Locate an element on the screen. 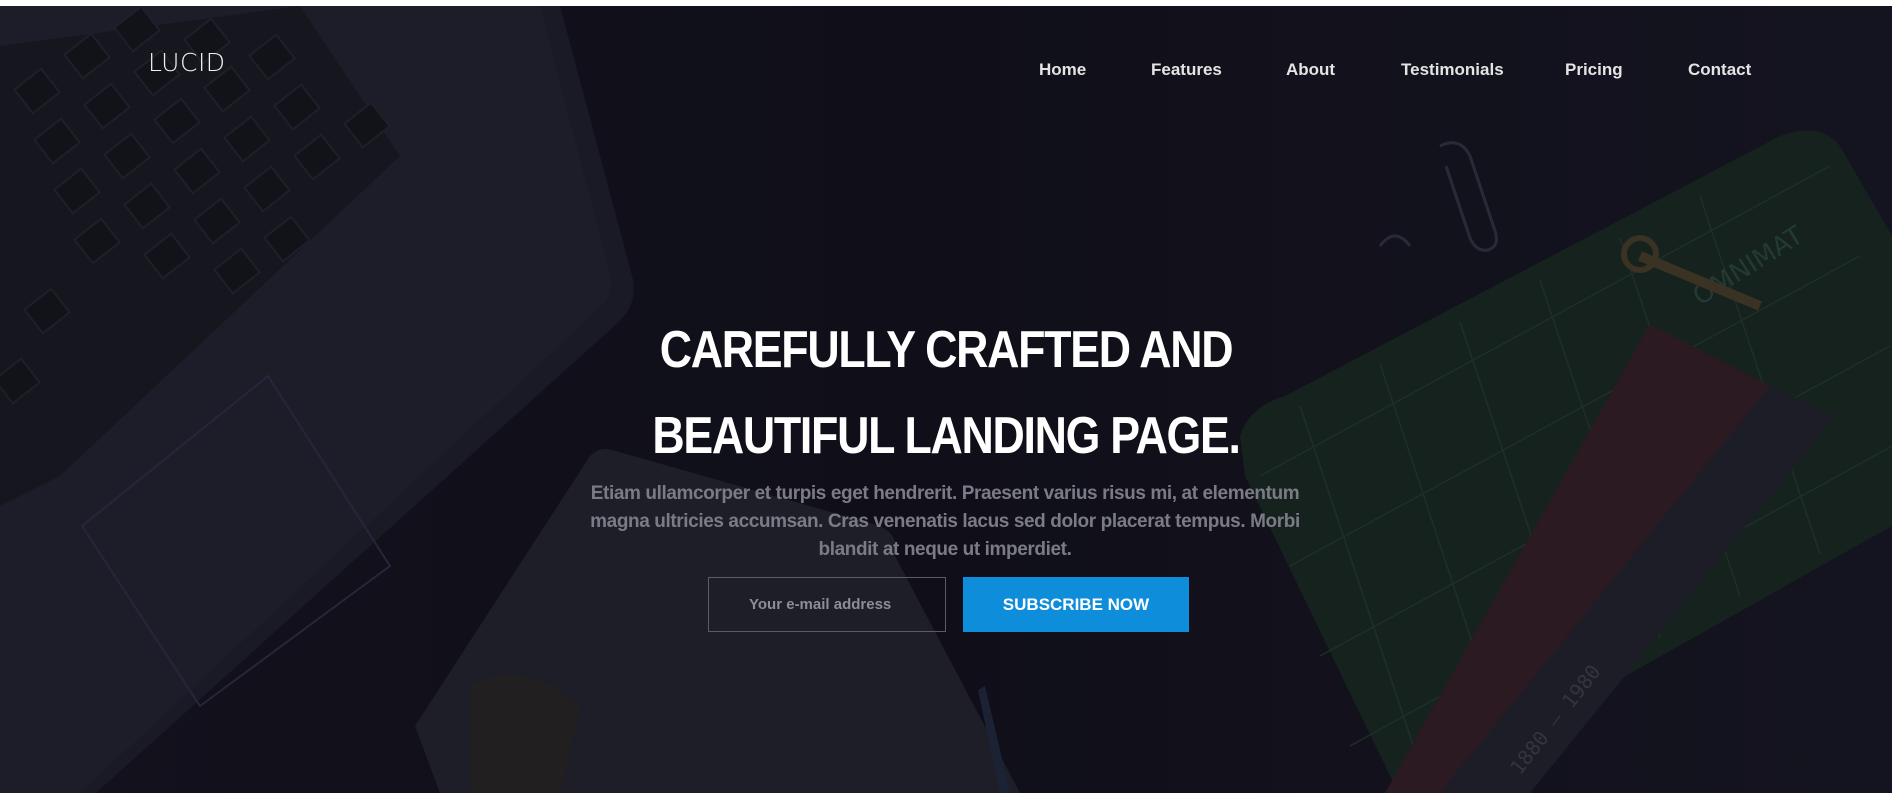 This screenshot has height=793, width=1892. hero-headline-line1: CAREFULLY CRAFTED AND is located at coordinates (946, 350).